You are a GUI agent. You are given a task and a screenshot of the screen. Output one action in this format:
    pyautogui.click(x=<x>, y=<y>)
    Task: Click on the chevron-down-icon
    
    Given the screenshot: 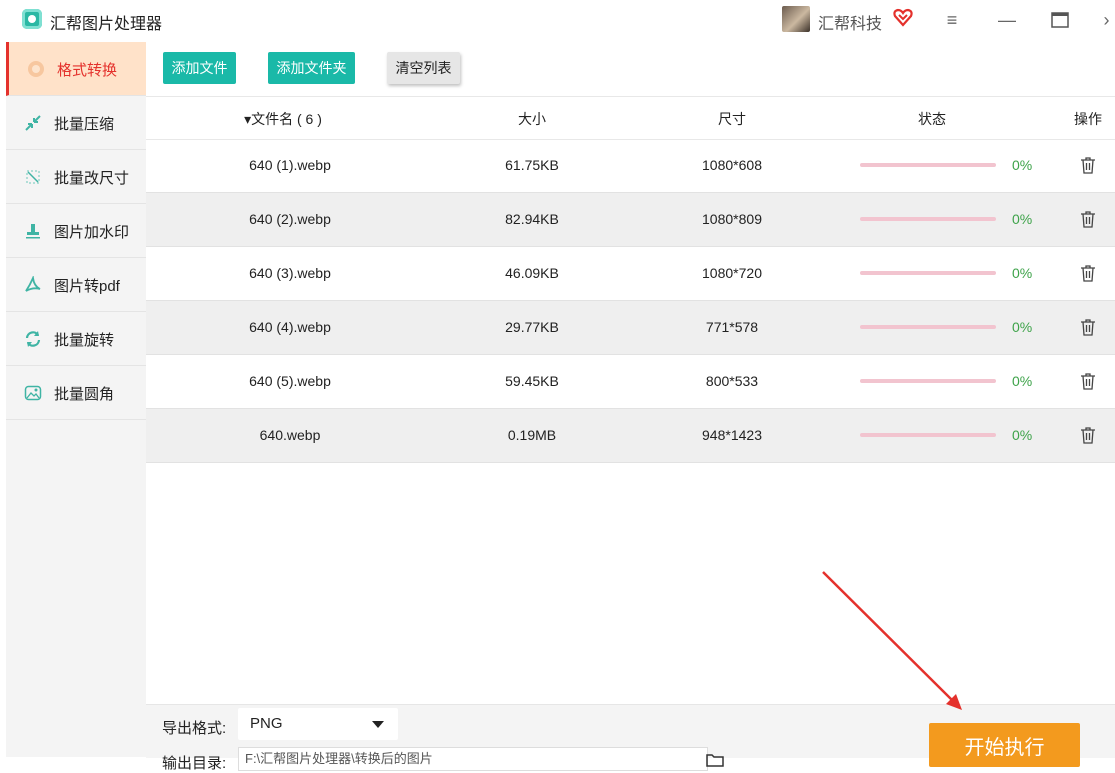 What is the action you would take?
    pyautogui.click(x=378, y=724)
    